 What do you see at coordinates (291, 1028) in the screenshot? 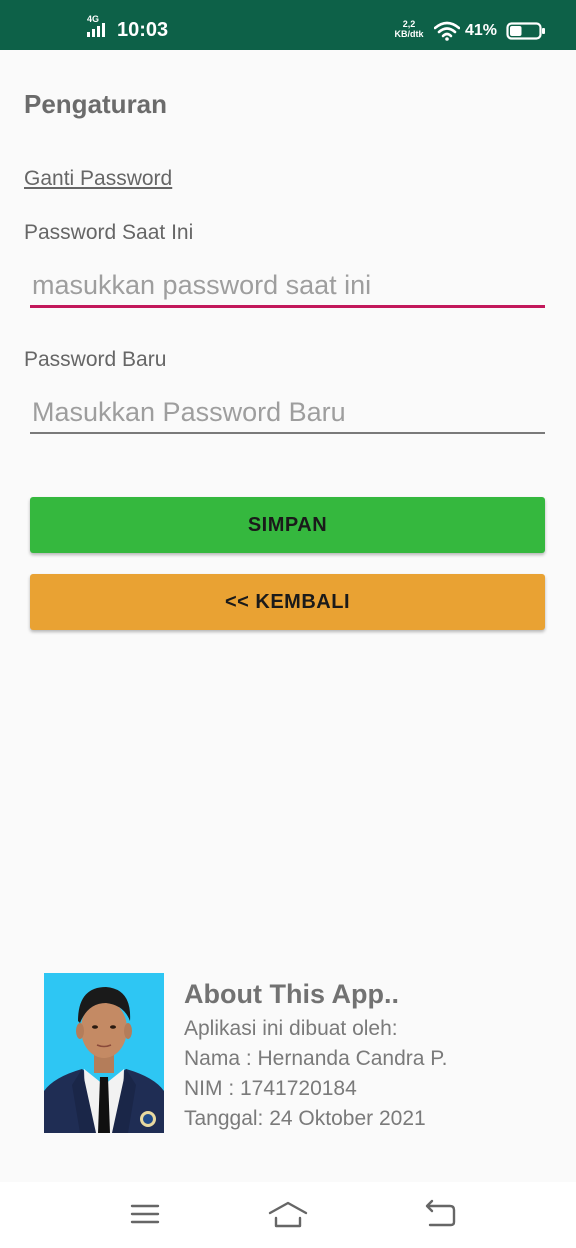
I see `about-line-created-by: Aplikasi ini dibuat oleh:` at bounding box center [291, 1028].